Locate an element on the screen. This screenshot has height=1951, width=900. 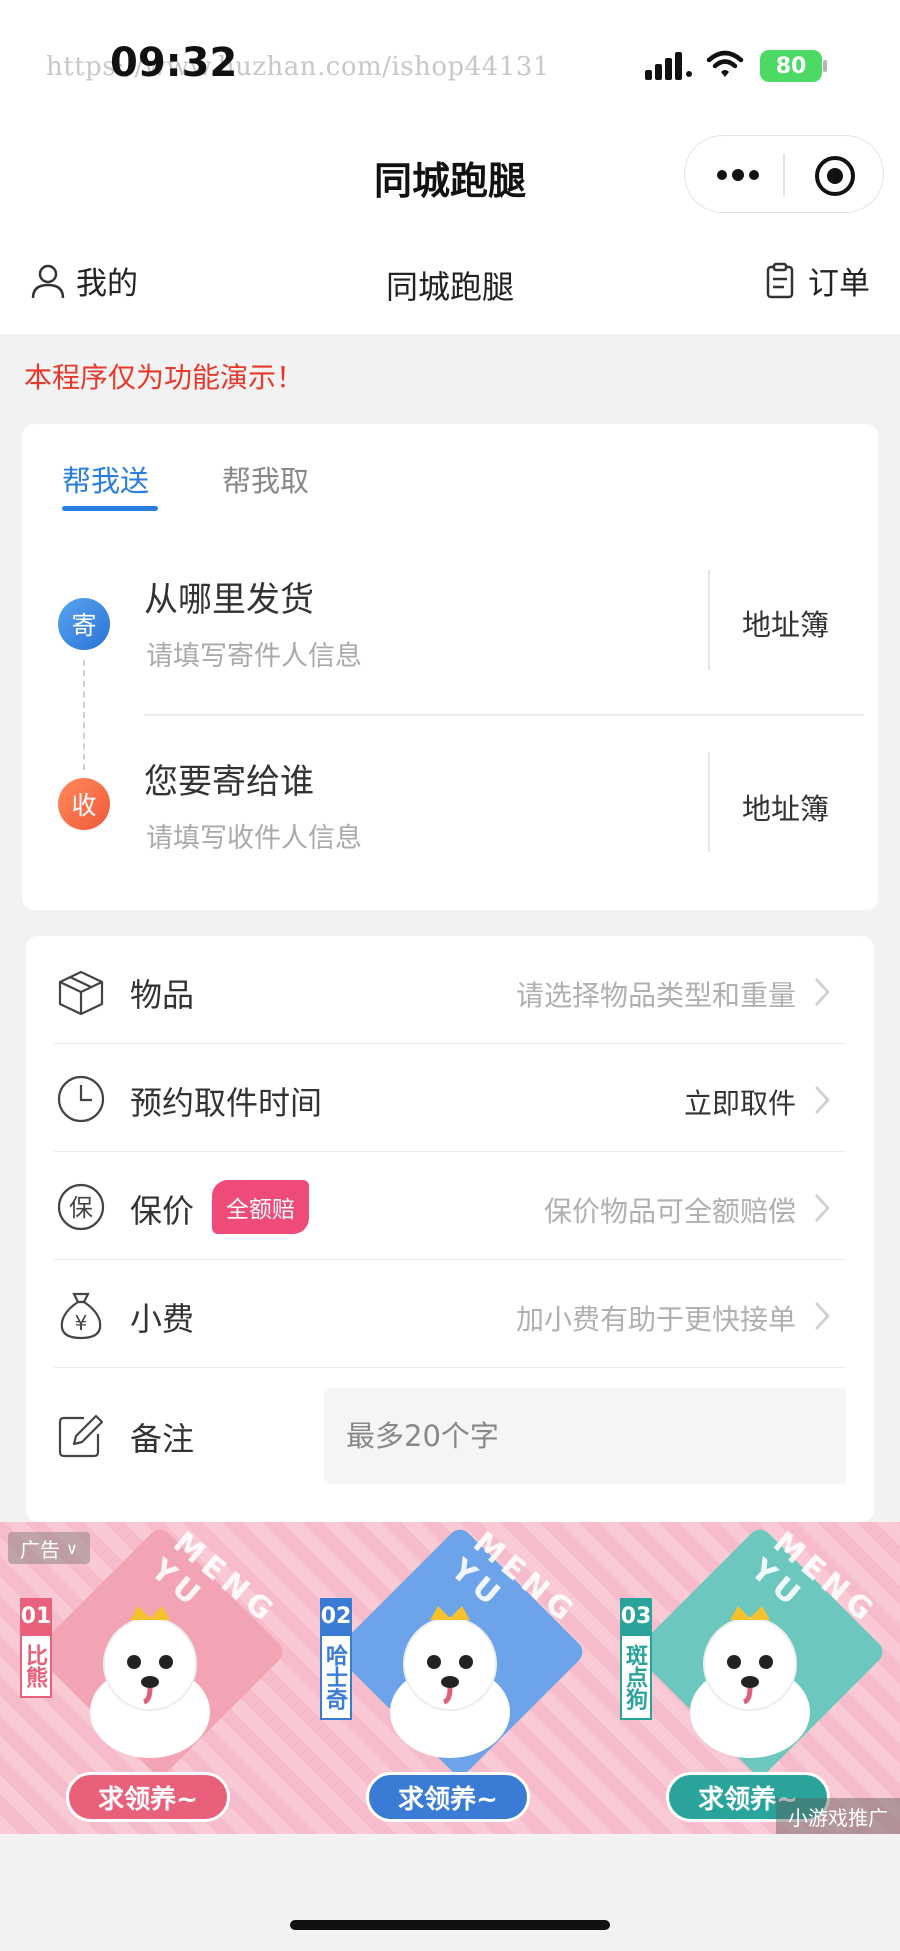
full-compensation-tag: 全额赔 is located at coordinates (260, 1207).